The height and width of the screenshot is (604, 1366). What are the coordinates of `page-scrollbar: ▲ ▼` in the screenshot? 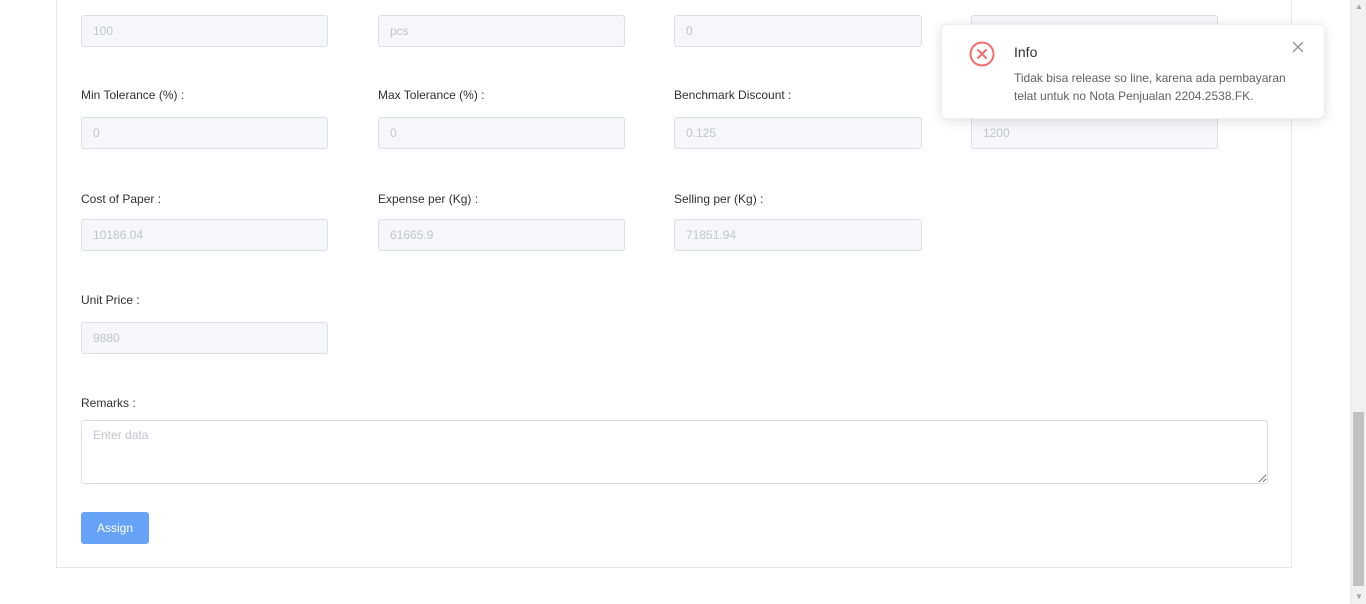 It's located at (1358, 302).